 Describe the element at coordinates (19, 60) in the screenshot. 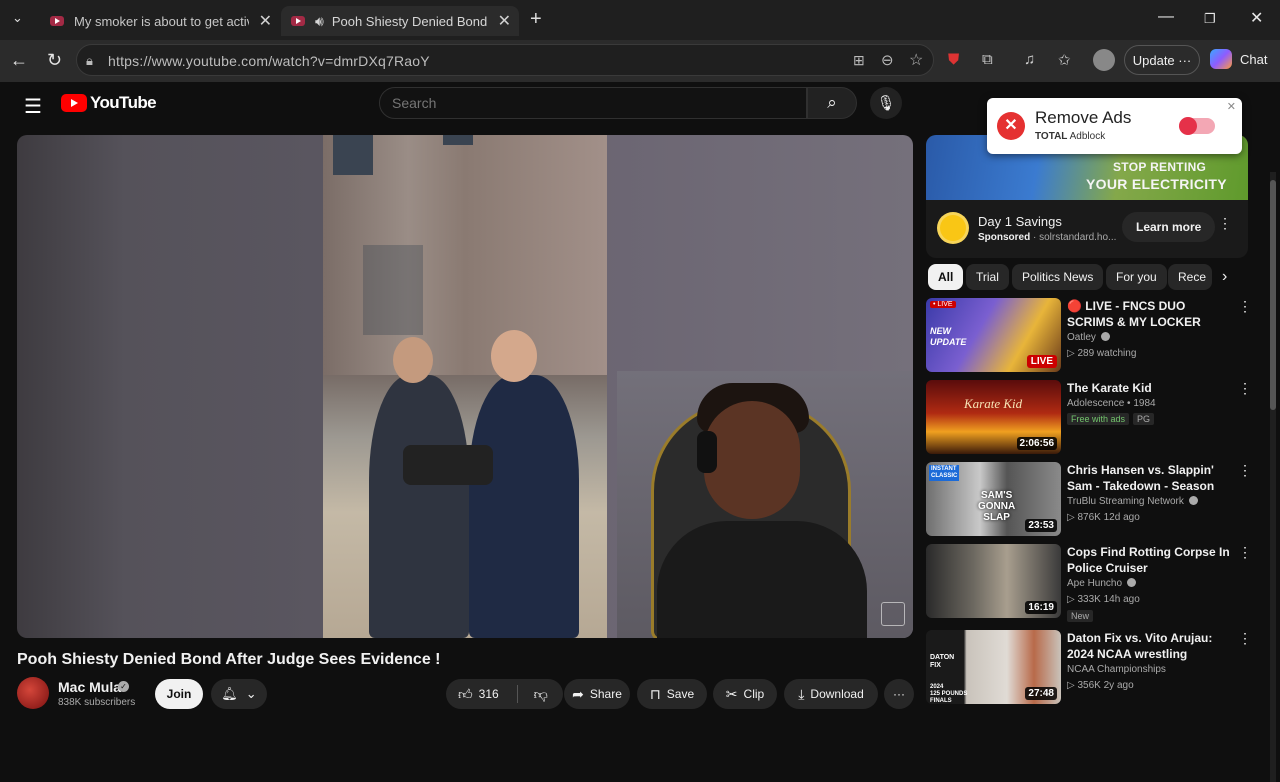

I see `back-icon: ←` at that location.